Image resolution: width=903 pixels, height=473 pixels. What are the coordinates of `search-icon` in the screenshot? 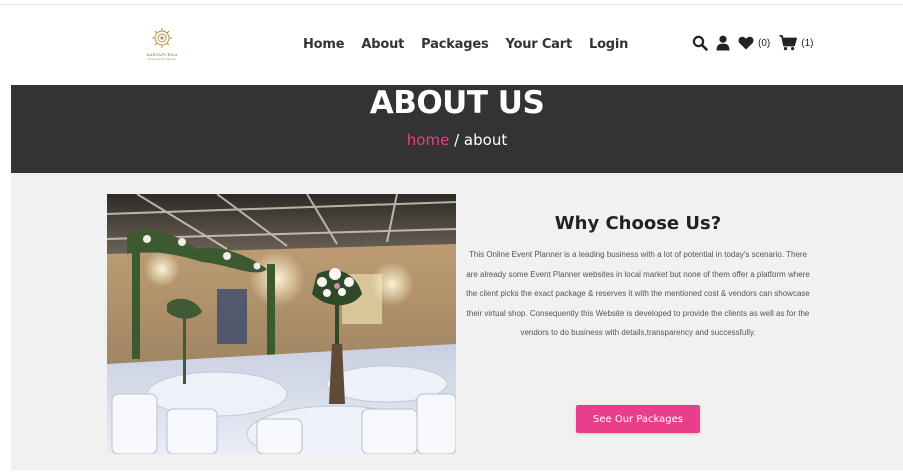 It's located at (700, 43).